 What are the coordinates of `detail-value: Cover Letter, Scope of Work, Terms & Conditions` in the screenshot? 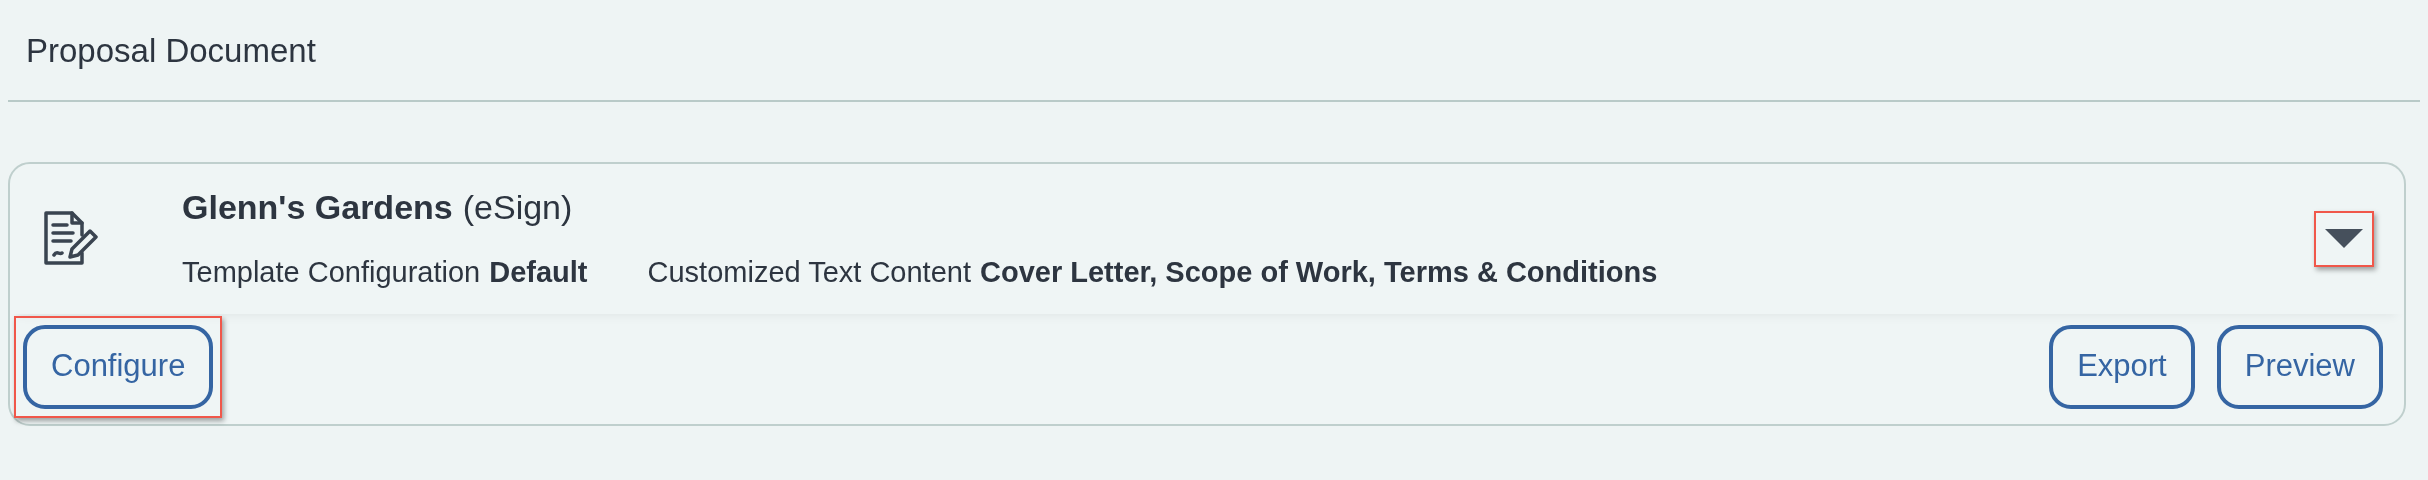 It's located at (1319, 273).